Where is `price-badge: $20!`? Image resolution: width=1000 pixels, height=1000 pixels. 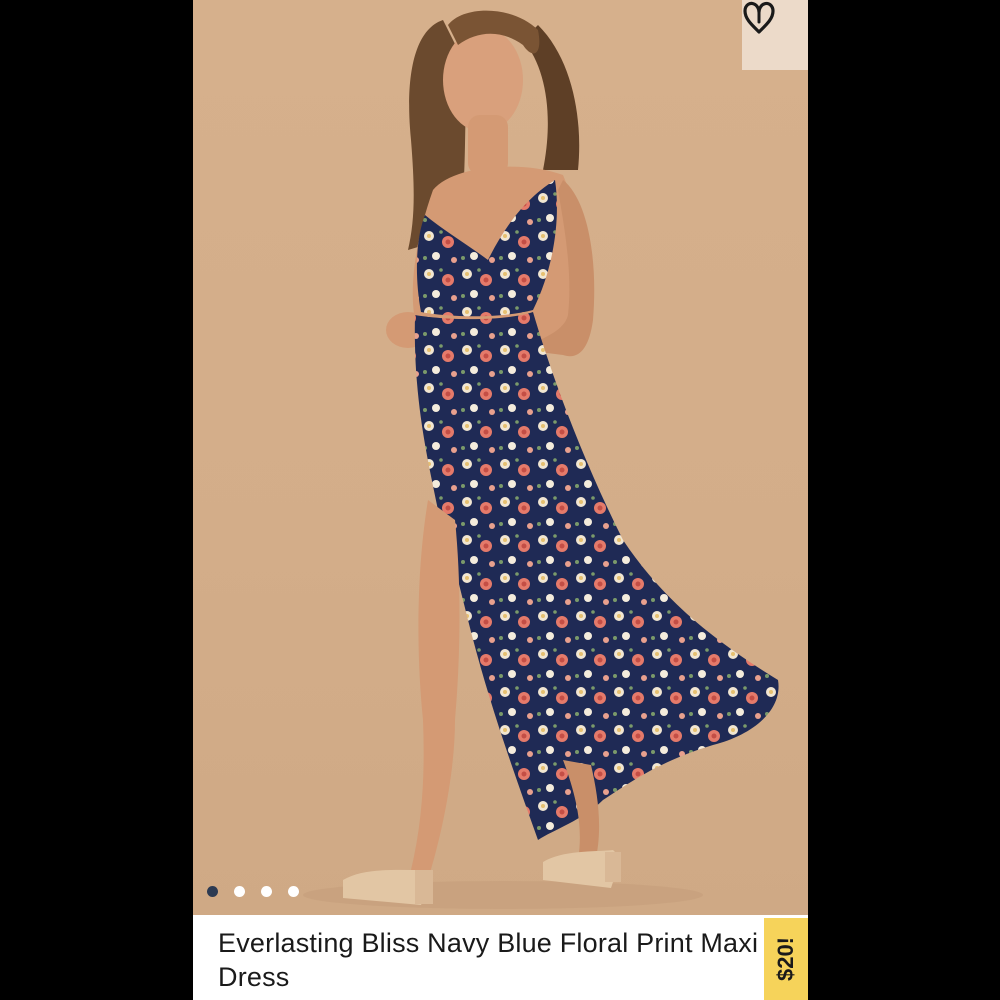 price-badge: $20! is located at coordinates (786, 959).